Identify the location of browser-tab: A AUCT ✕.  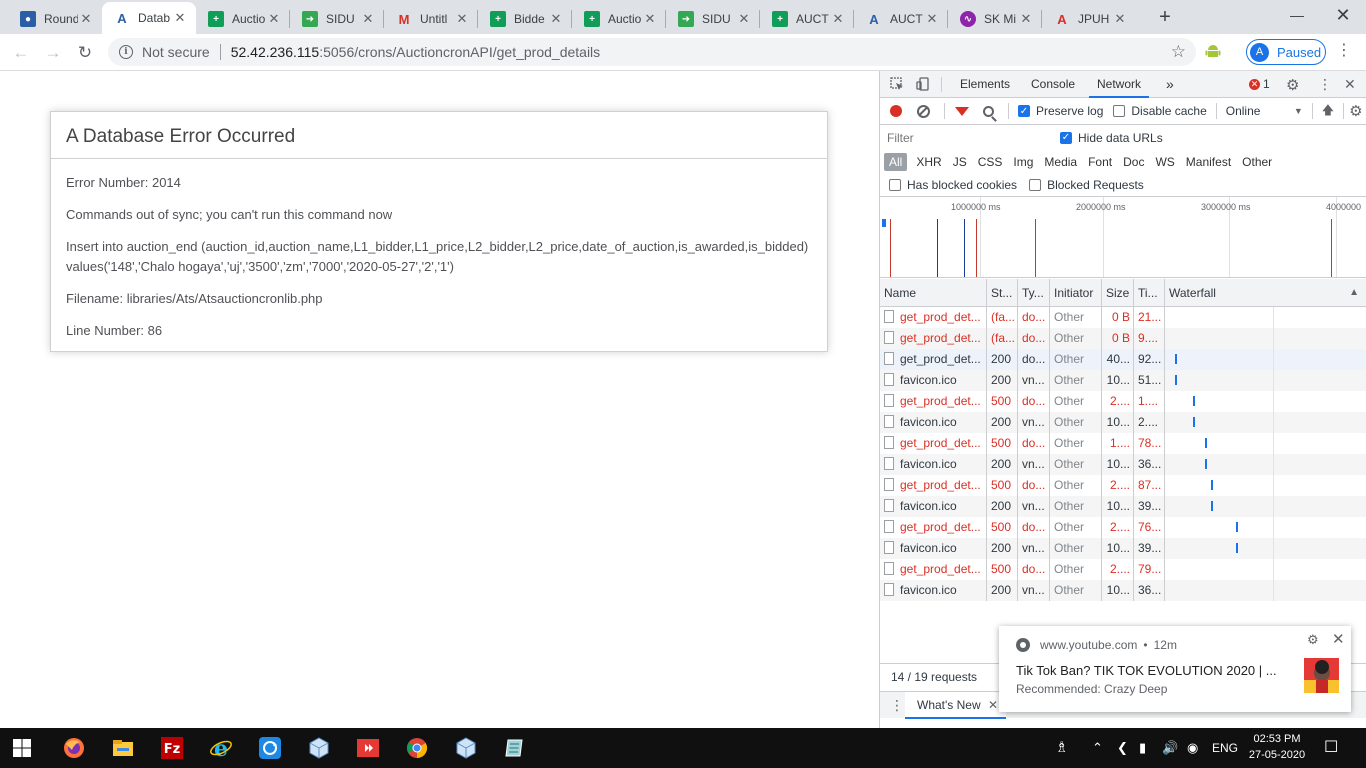
(901, 19).